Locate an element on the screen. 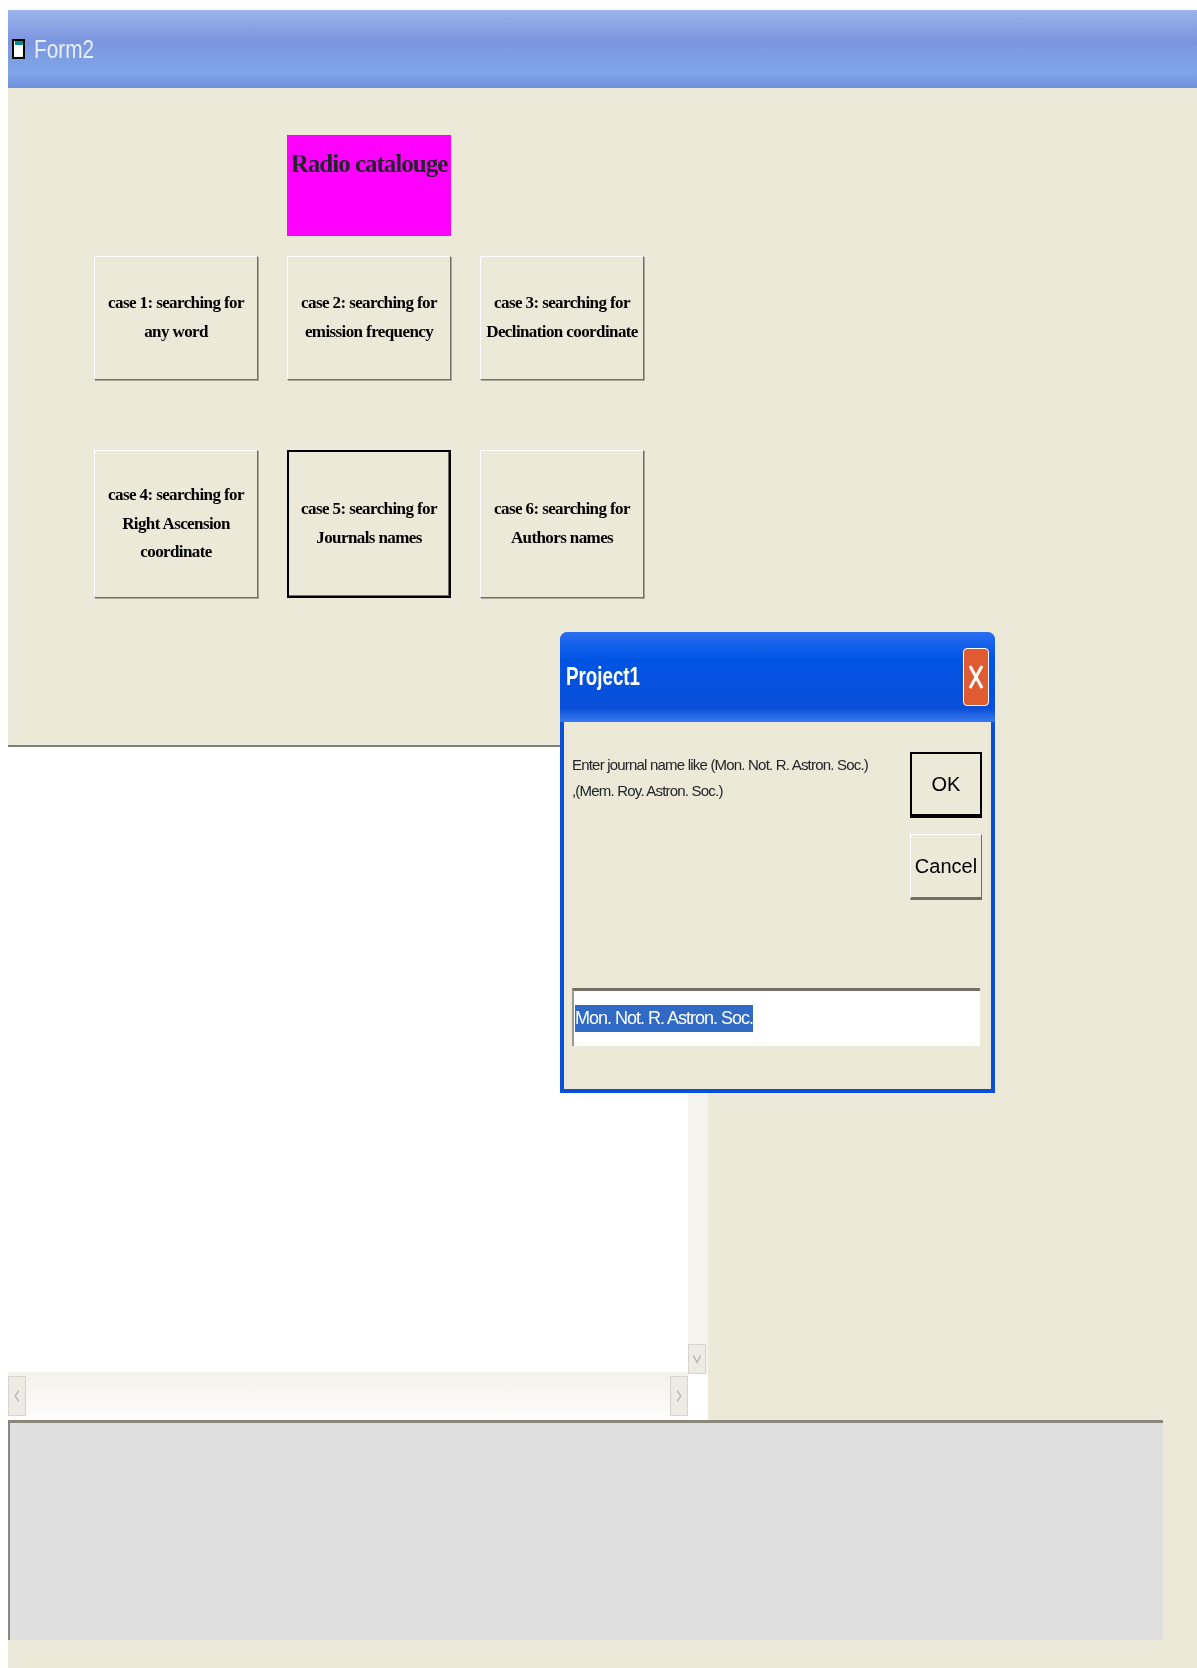 The width and height of the screenshot is (1197, 1668). dialog-title: Project1 is located at coordinates (603, 677).